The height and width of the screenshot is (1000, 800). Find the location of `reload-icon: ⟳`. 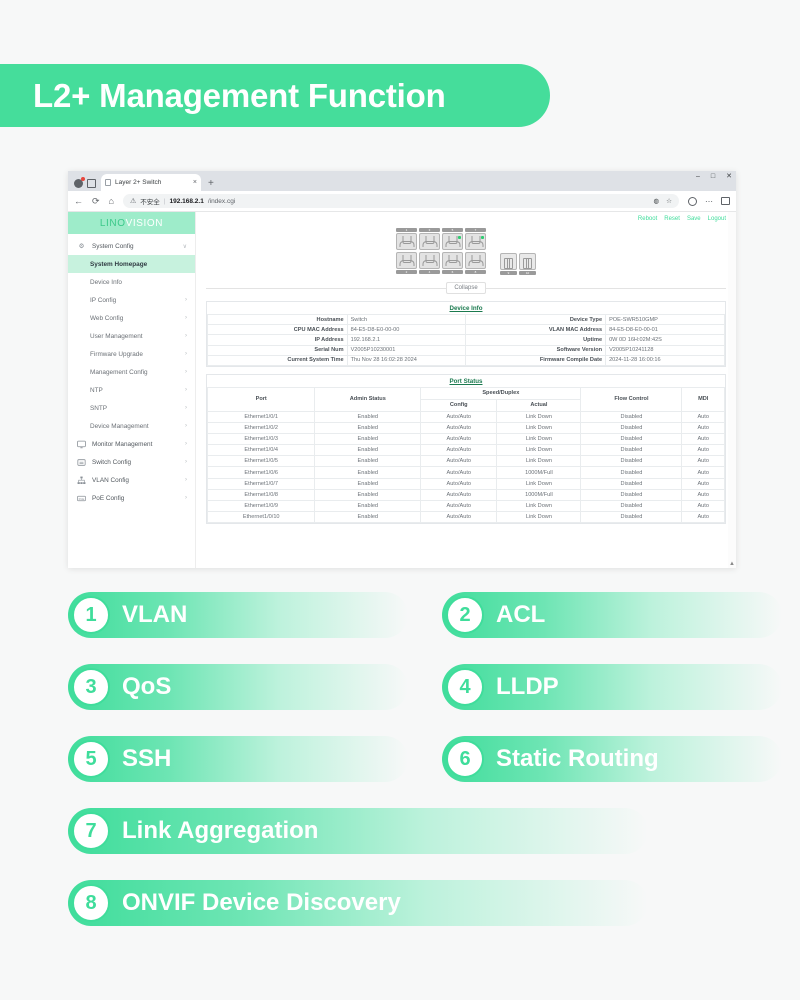

reload-icon: ⟳ is located at coordinates (96, 201).